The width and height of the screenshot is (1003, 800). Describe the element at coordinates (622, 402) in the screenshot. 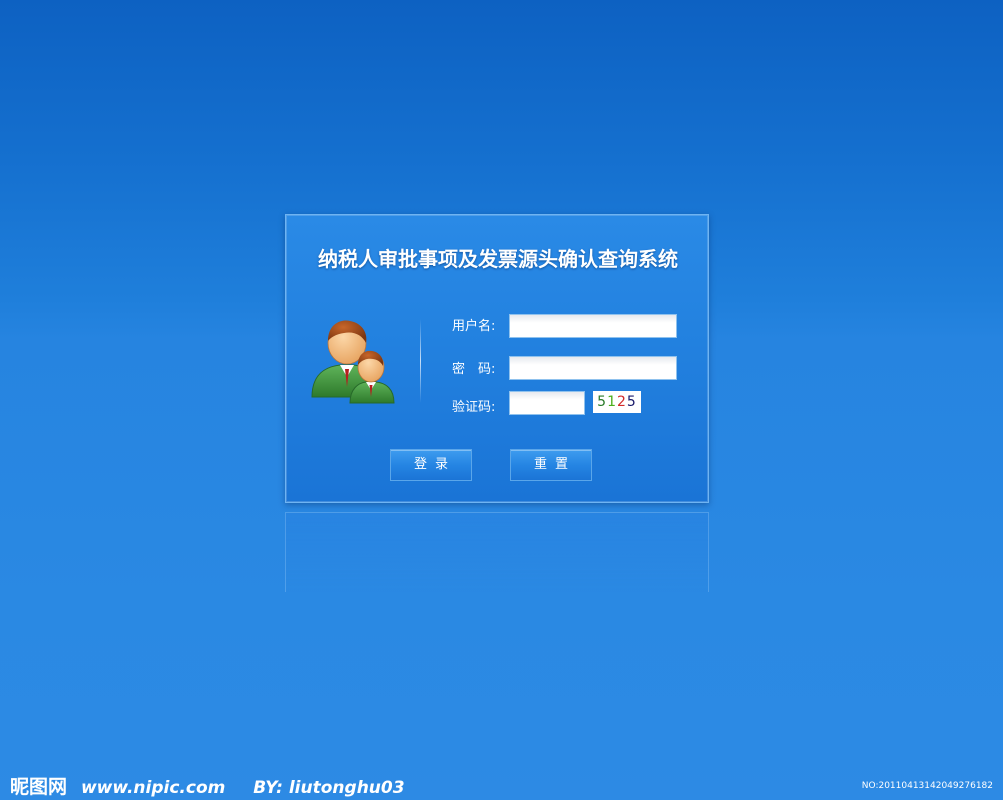

I see `captcha-digit: 2` at that location.